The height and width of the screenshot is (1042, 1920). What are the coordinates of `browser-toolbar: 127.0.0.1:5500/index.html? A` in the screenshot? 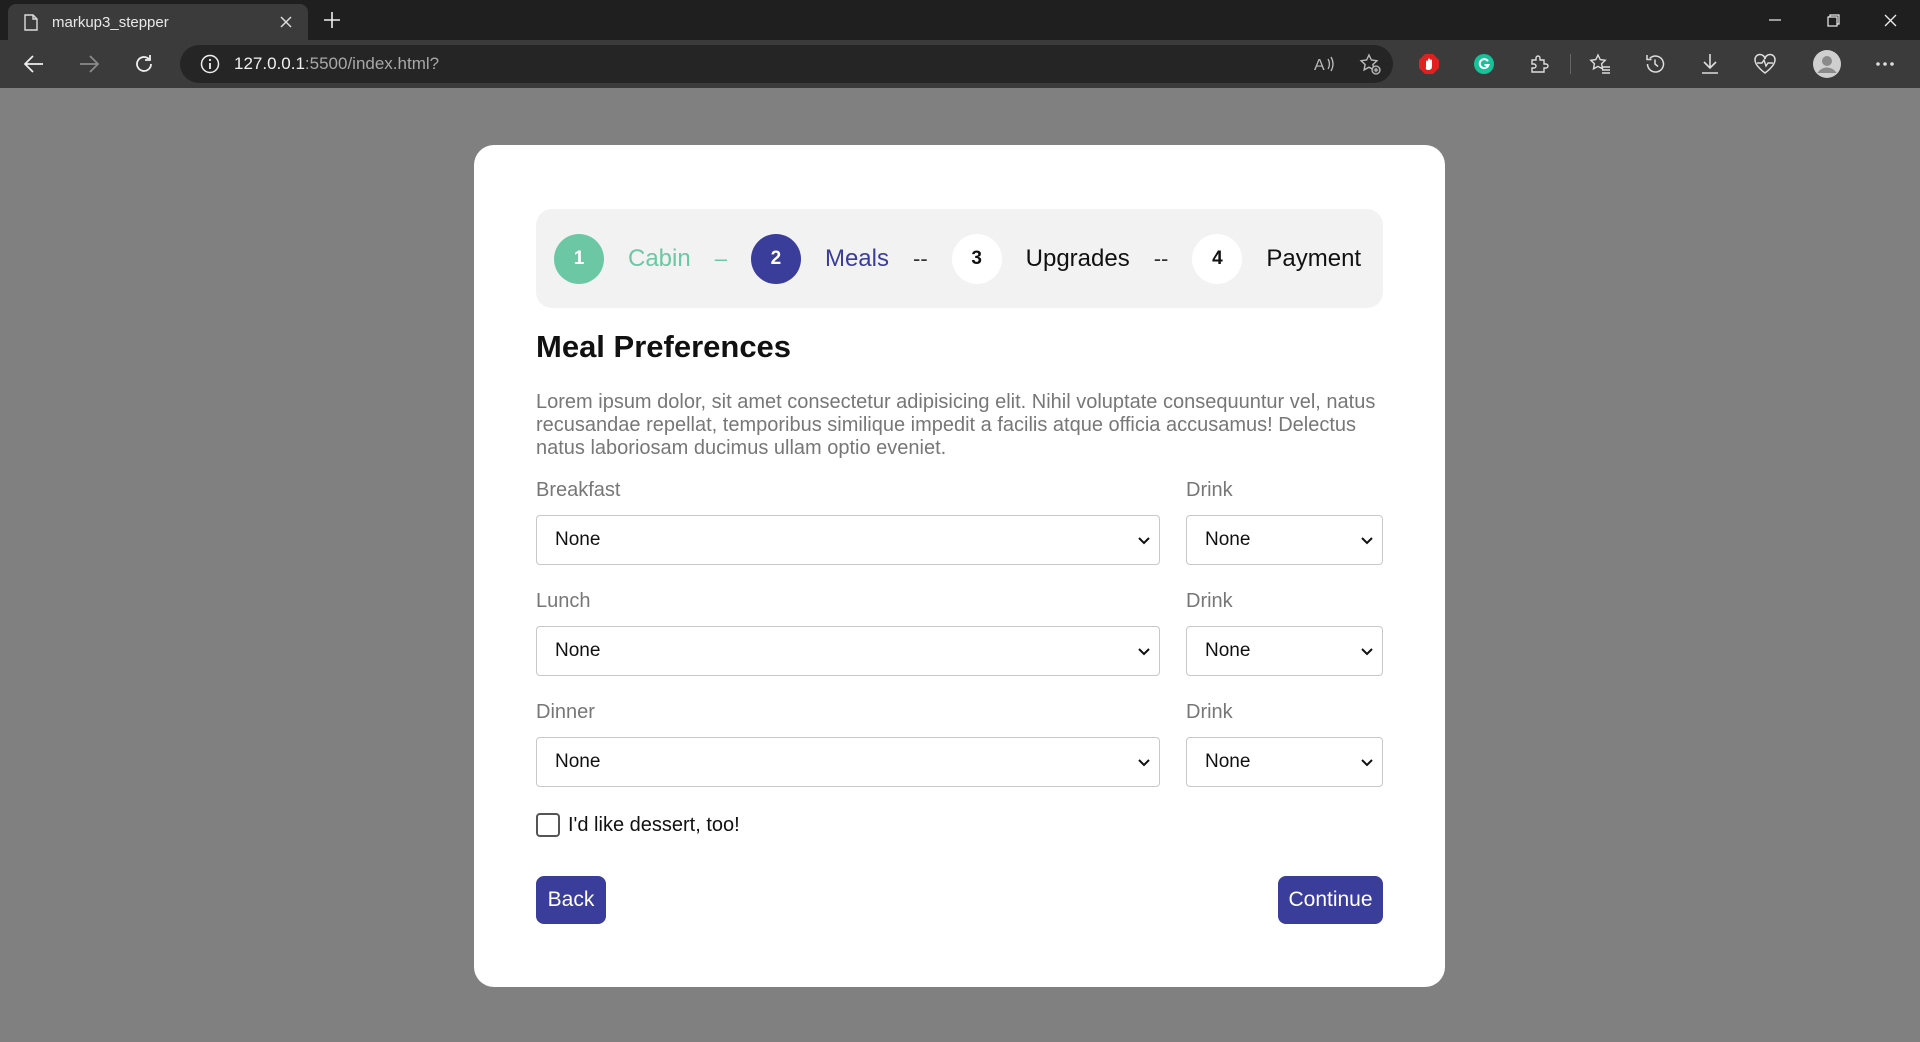 It's located at (960, 64).